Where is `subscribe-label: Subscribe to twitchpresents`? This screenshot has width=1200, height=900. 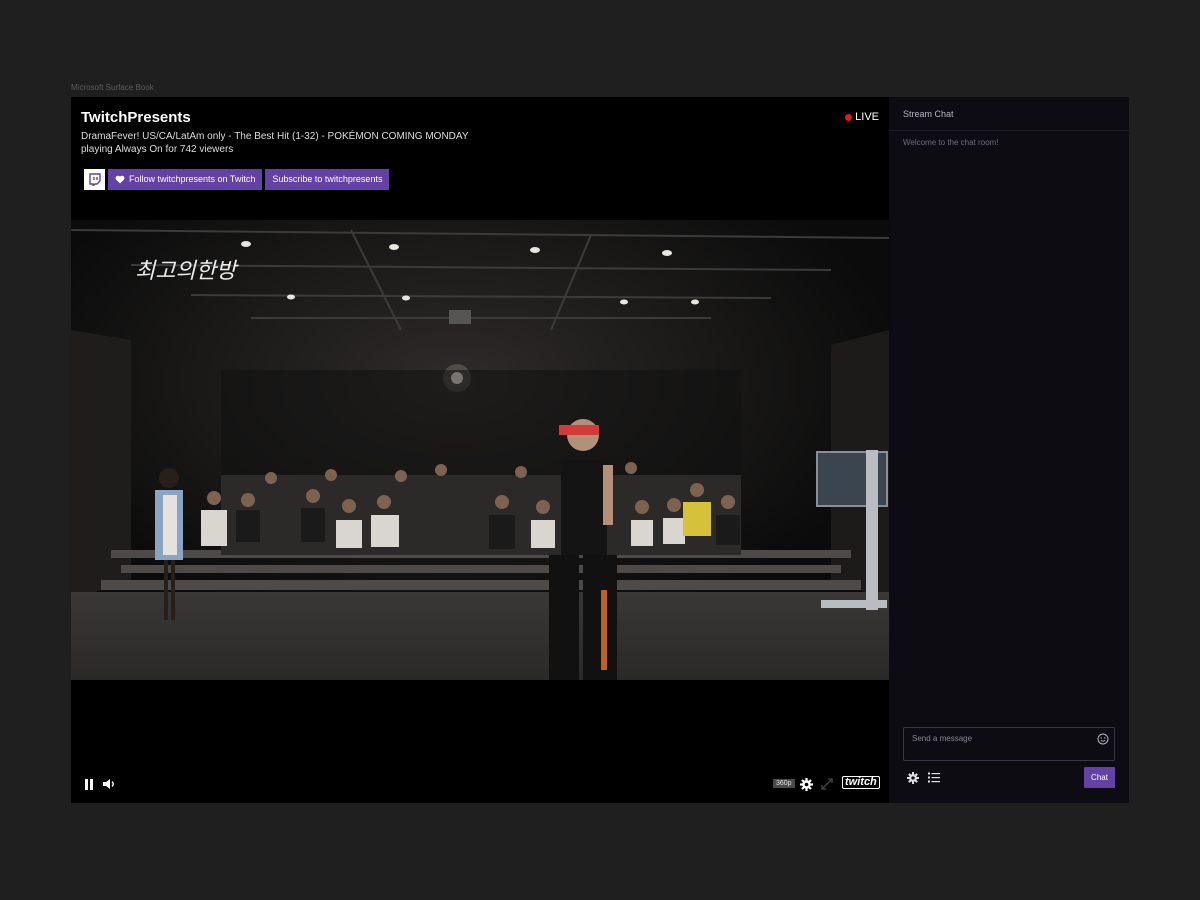
subscribe-label: Subscribe to twitchpresents is located at coordinates (327, 179).